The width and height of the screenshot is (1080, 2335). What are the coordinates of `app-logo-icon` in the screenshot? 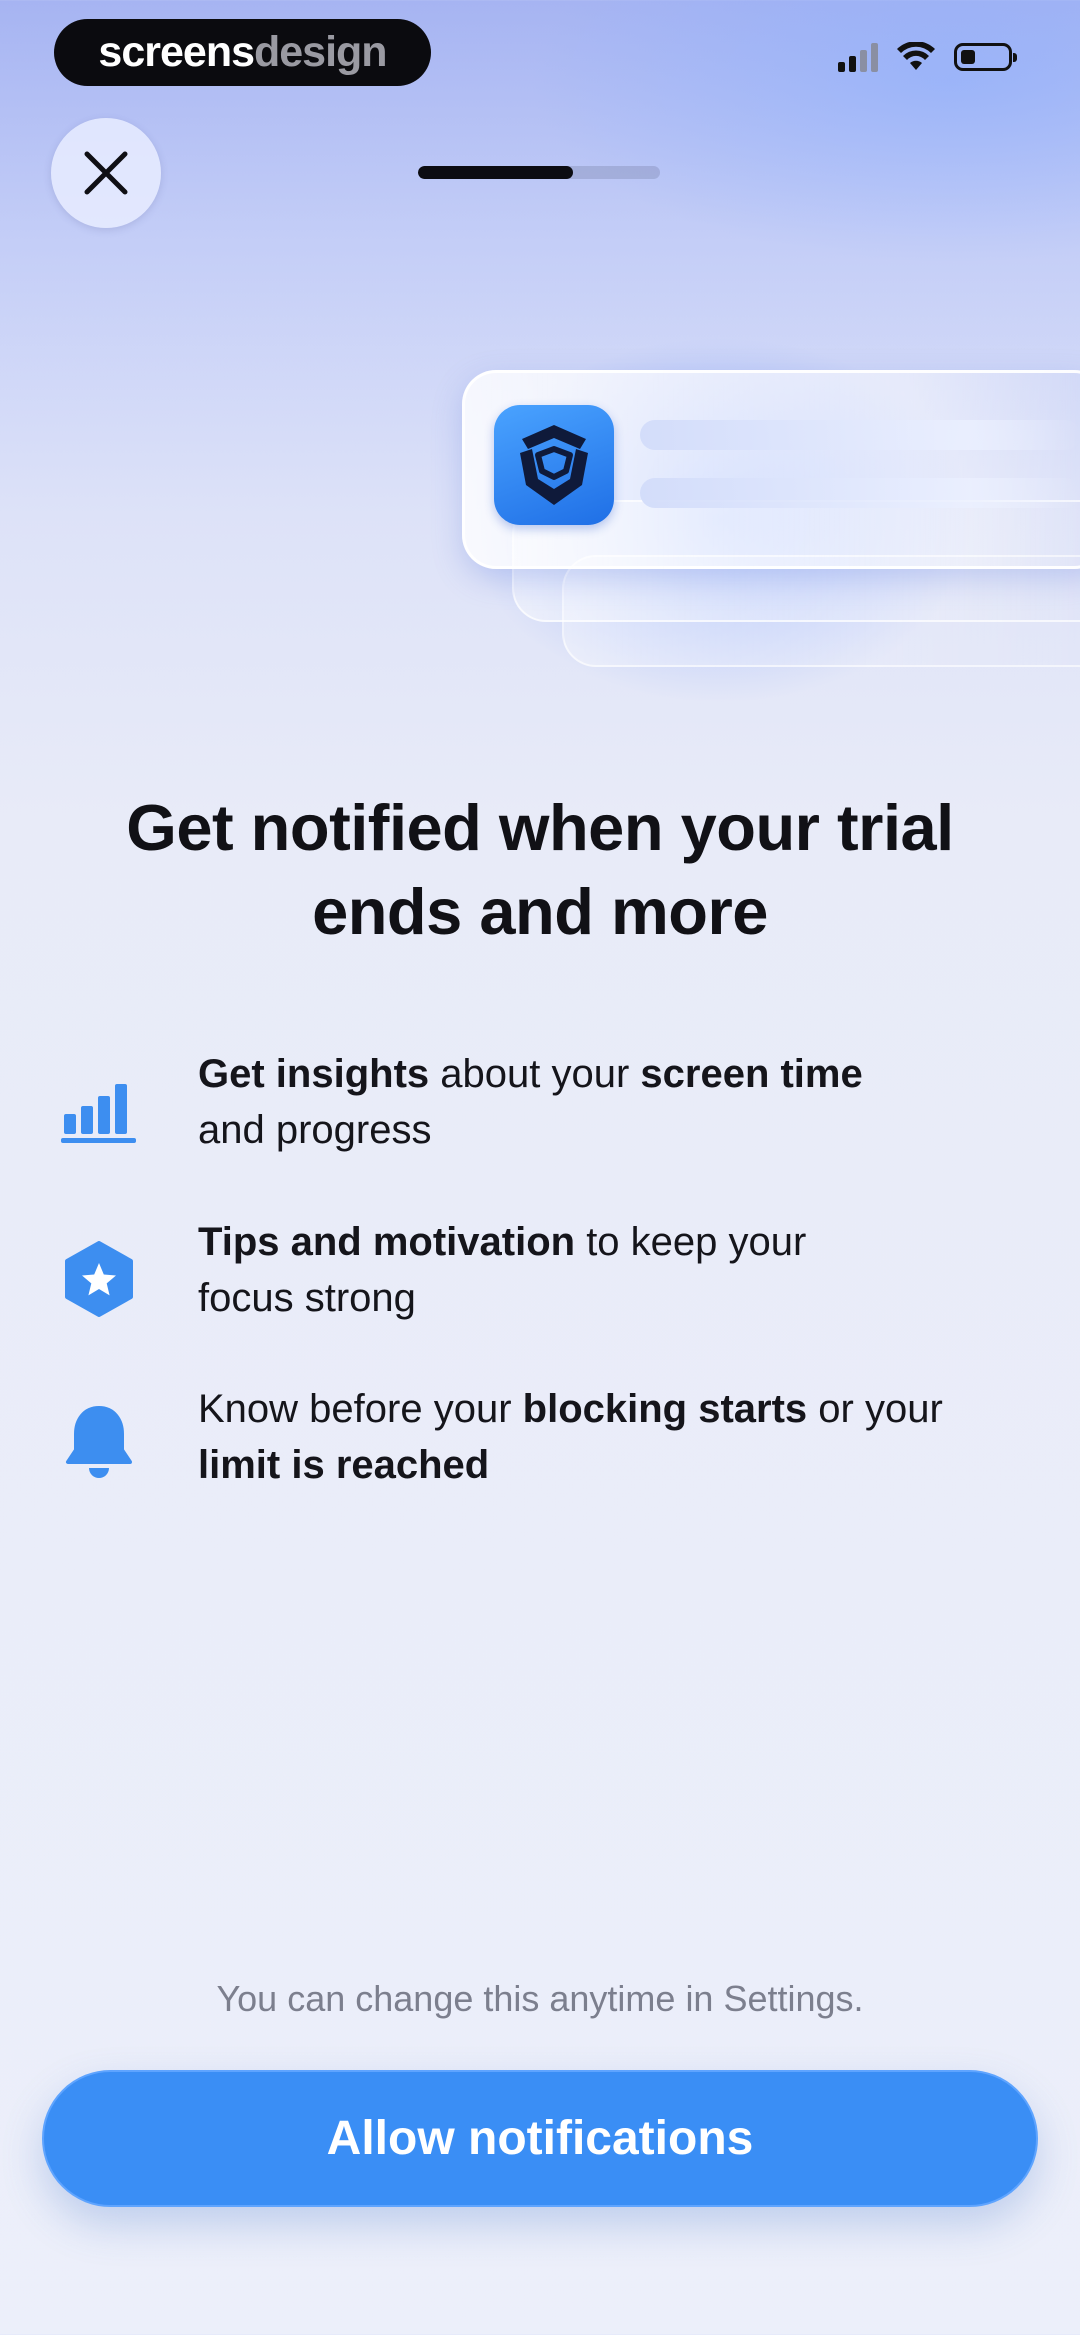 It's located at (554, 465).